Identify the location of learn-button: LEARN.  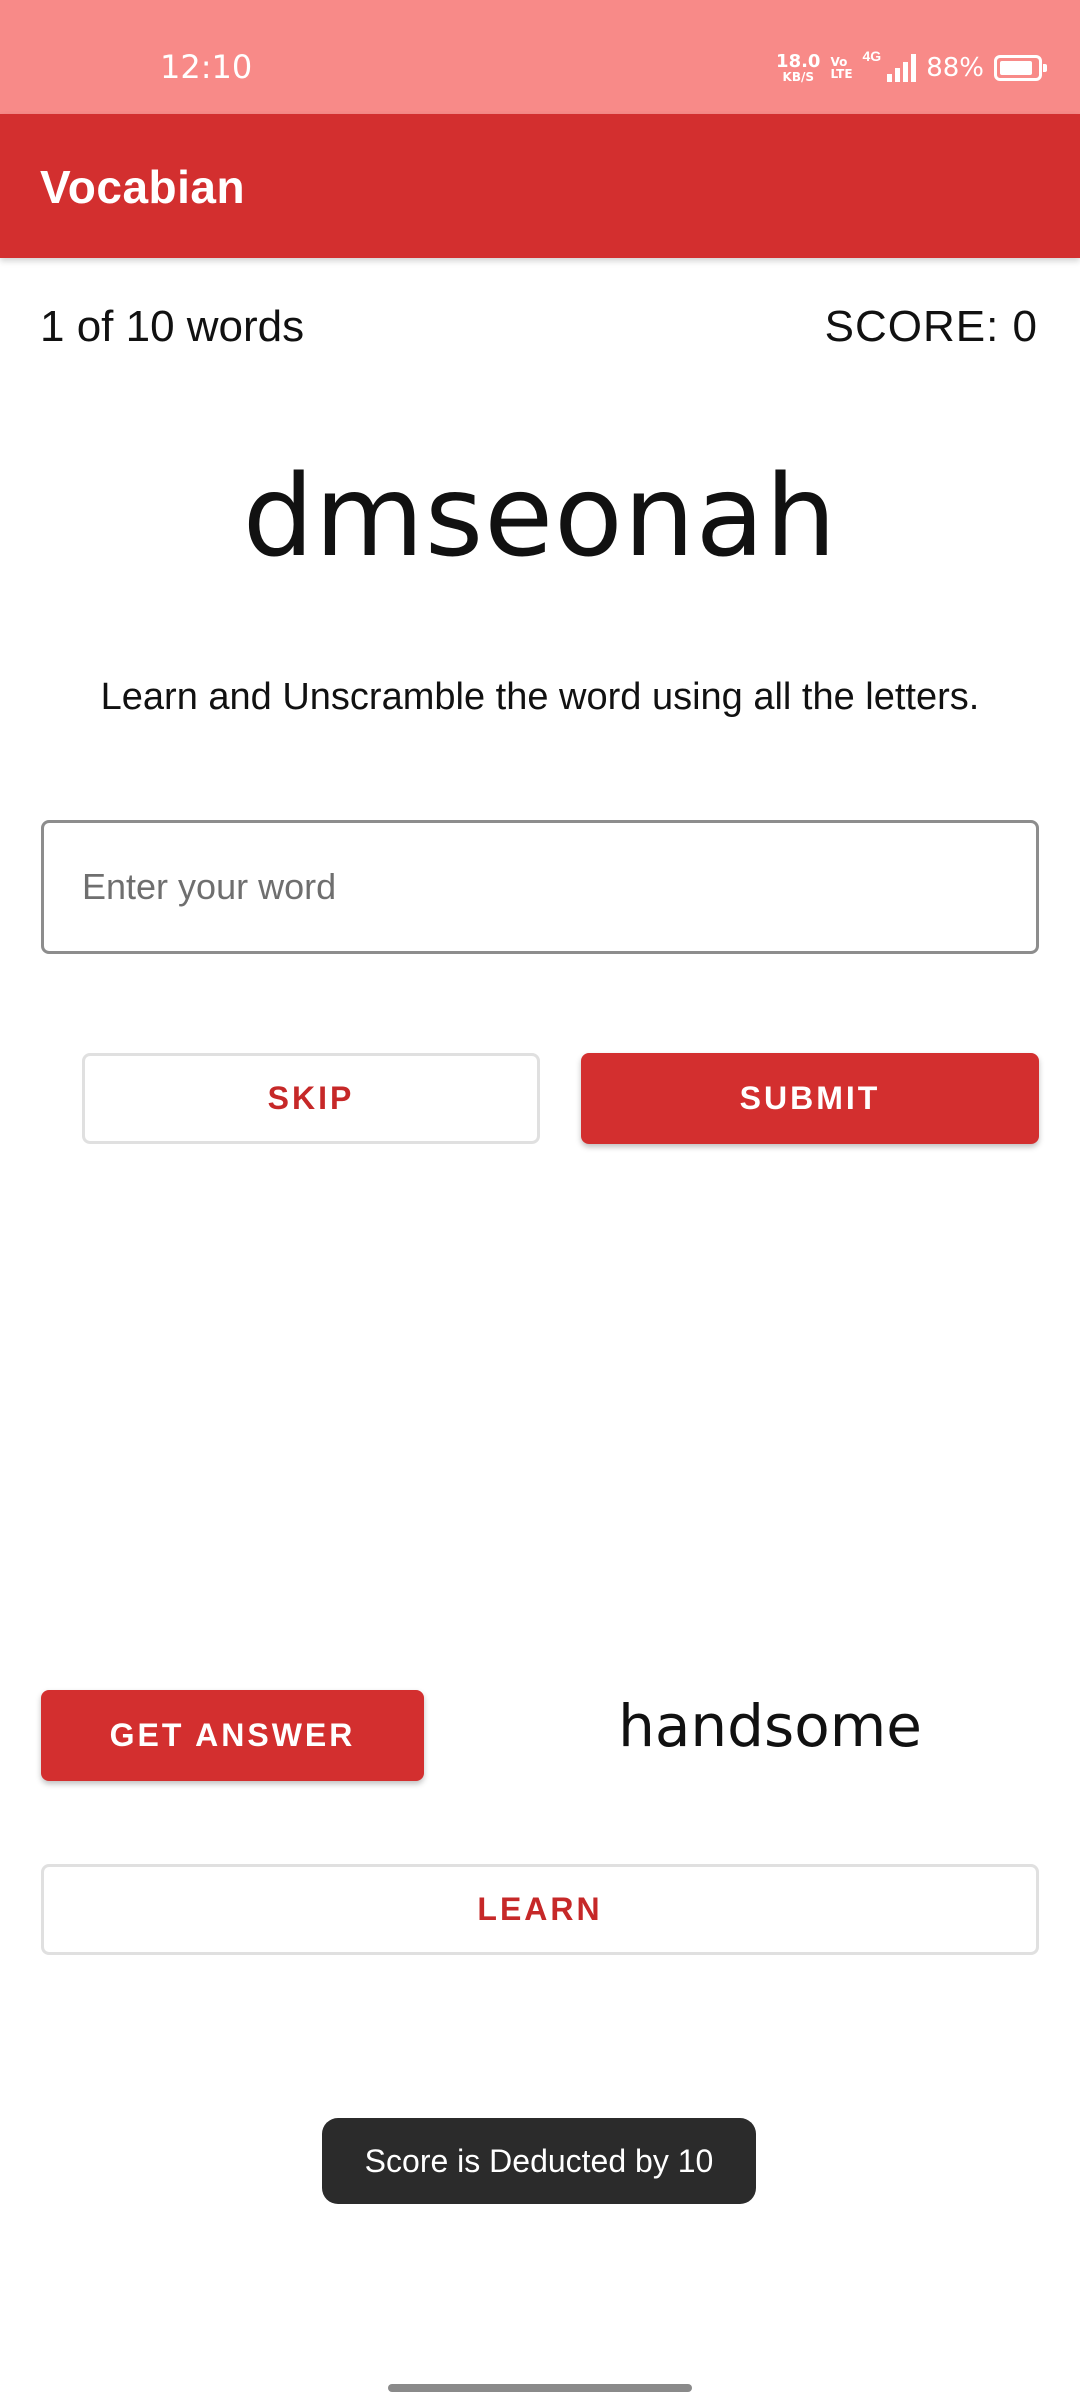
(540, 1909).